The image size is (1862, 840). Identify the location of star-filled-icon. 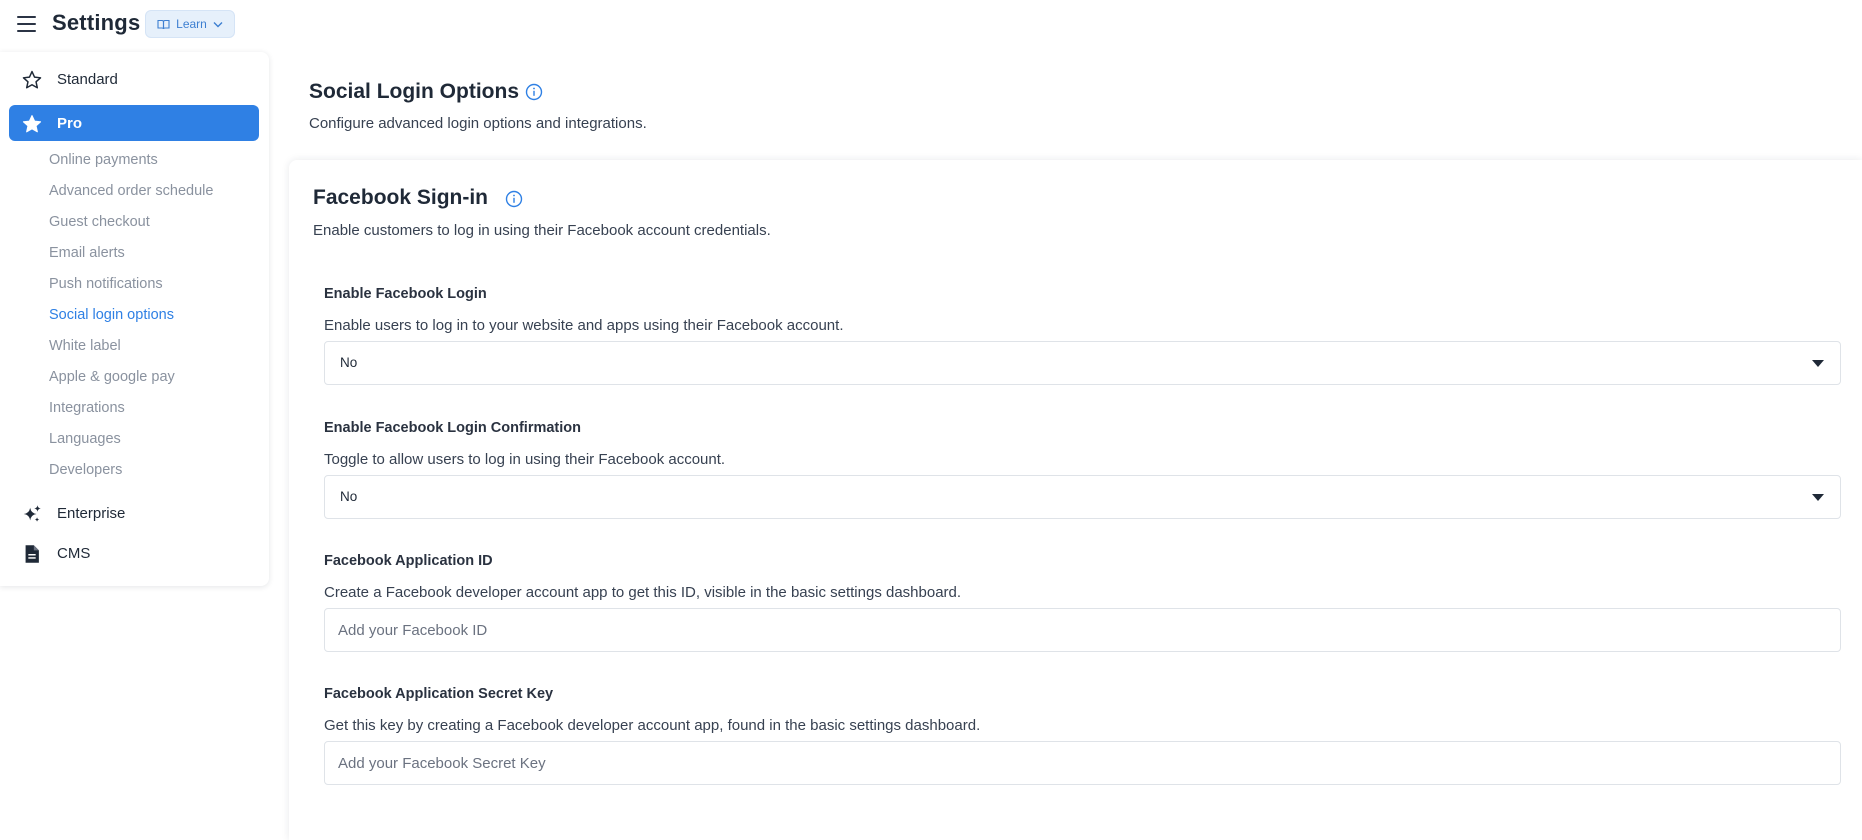
(32, 124).